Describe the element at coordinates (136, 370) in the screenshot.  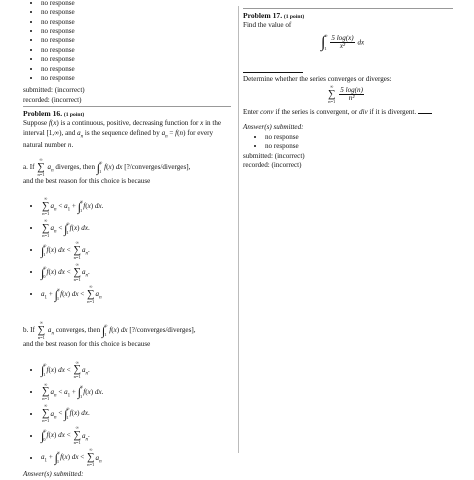
I see `option-b1: ∫∞1f(x) dx < ∞∑n=1an.` at that location.